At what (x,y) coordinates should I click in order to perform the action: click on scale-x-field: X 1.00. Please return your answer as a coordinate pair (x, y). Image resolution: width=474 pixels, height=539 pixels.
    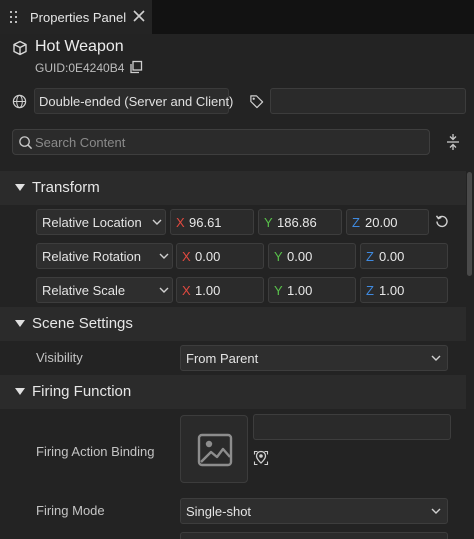
    Looking at the image, I should click on (220, 290).